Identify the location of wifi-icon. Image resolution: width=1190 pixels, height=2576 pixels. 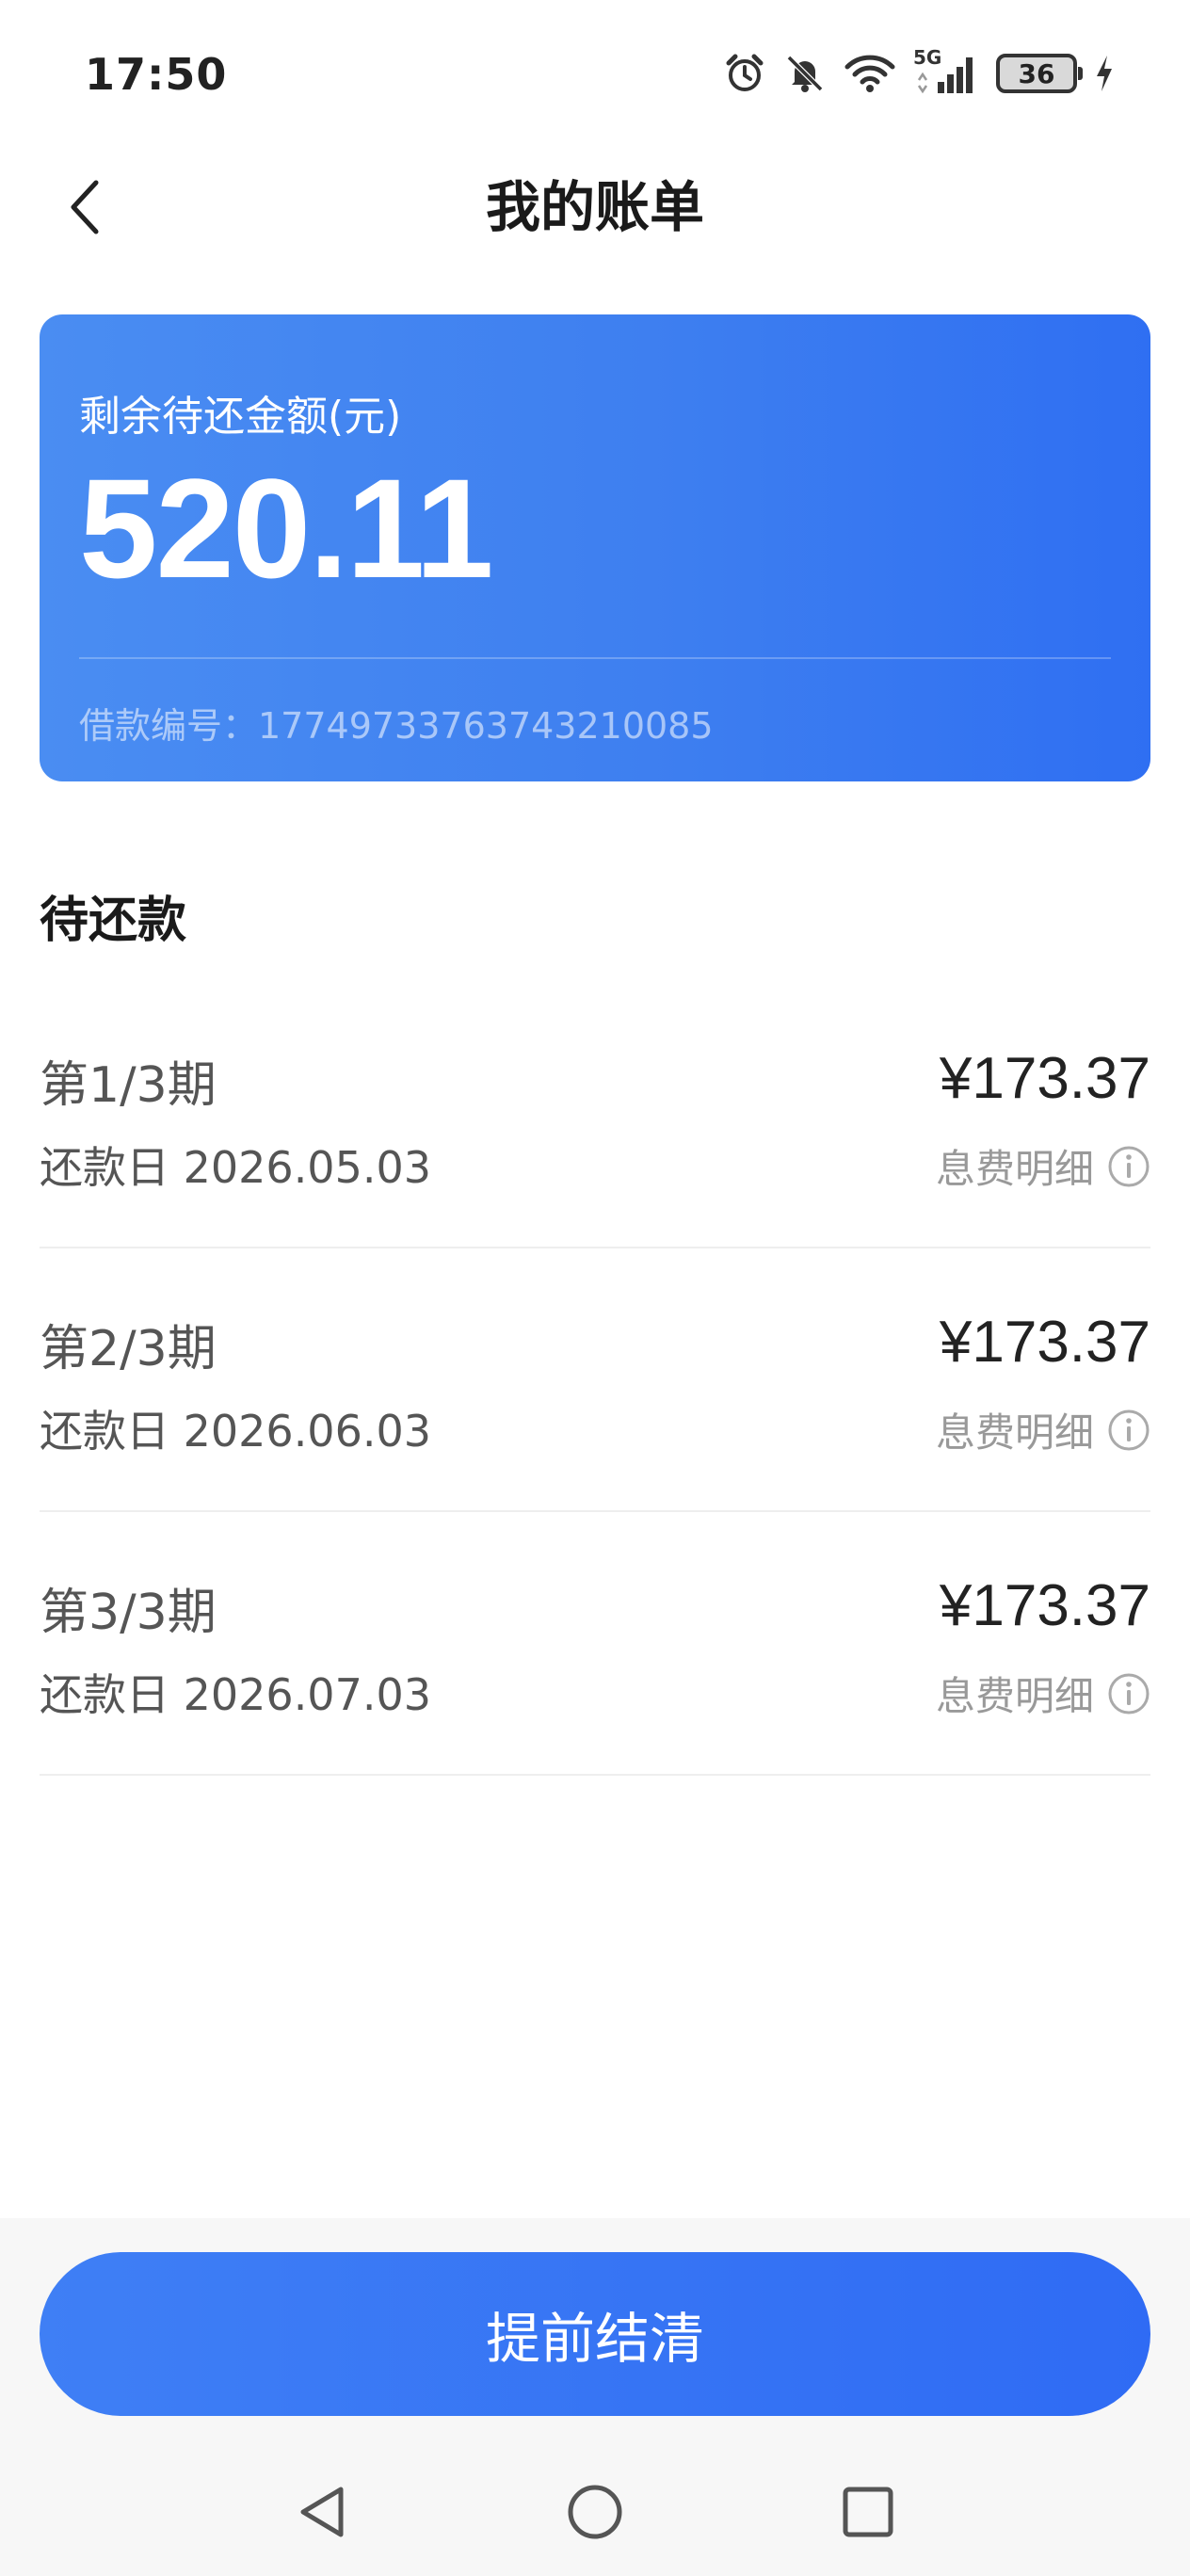
(870, 73).